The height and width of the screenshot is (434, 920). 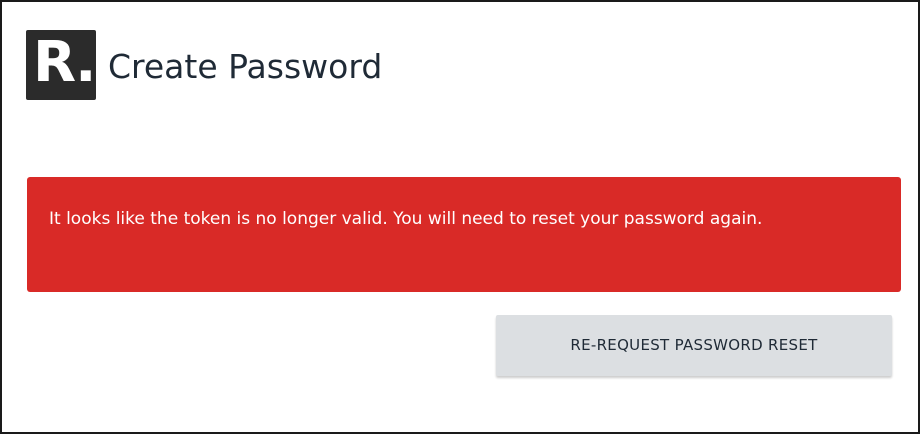 I want to click on brand-logo: R., so click(x=61, y=65).